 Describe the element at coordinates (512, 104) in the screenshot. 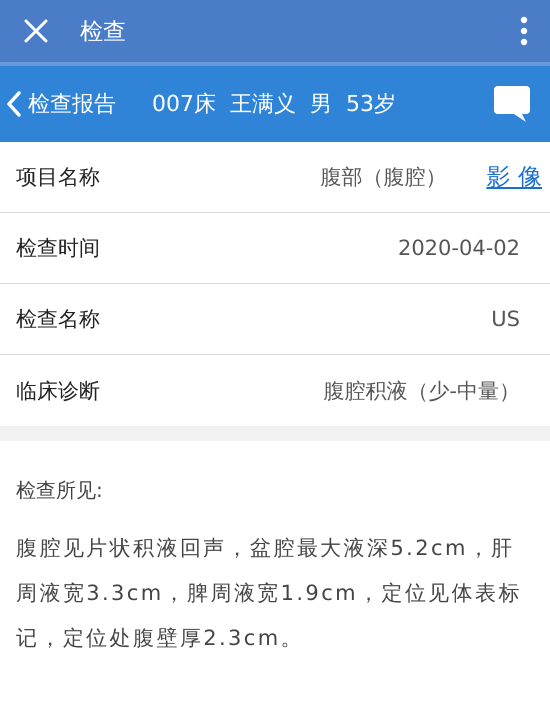

I see `chat-icon` at that location.